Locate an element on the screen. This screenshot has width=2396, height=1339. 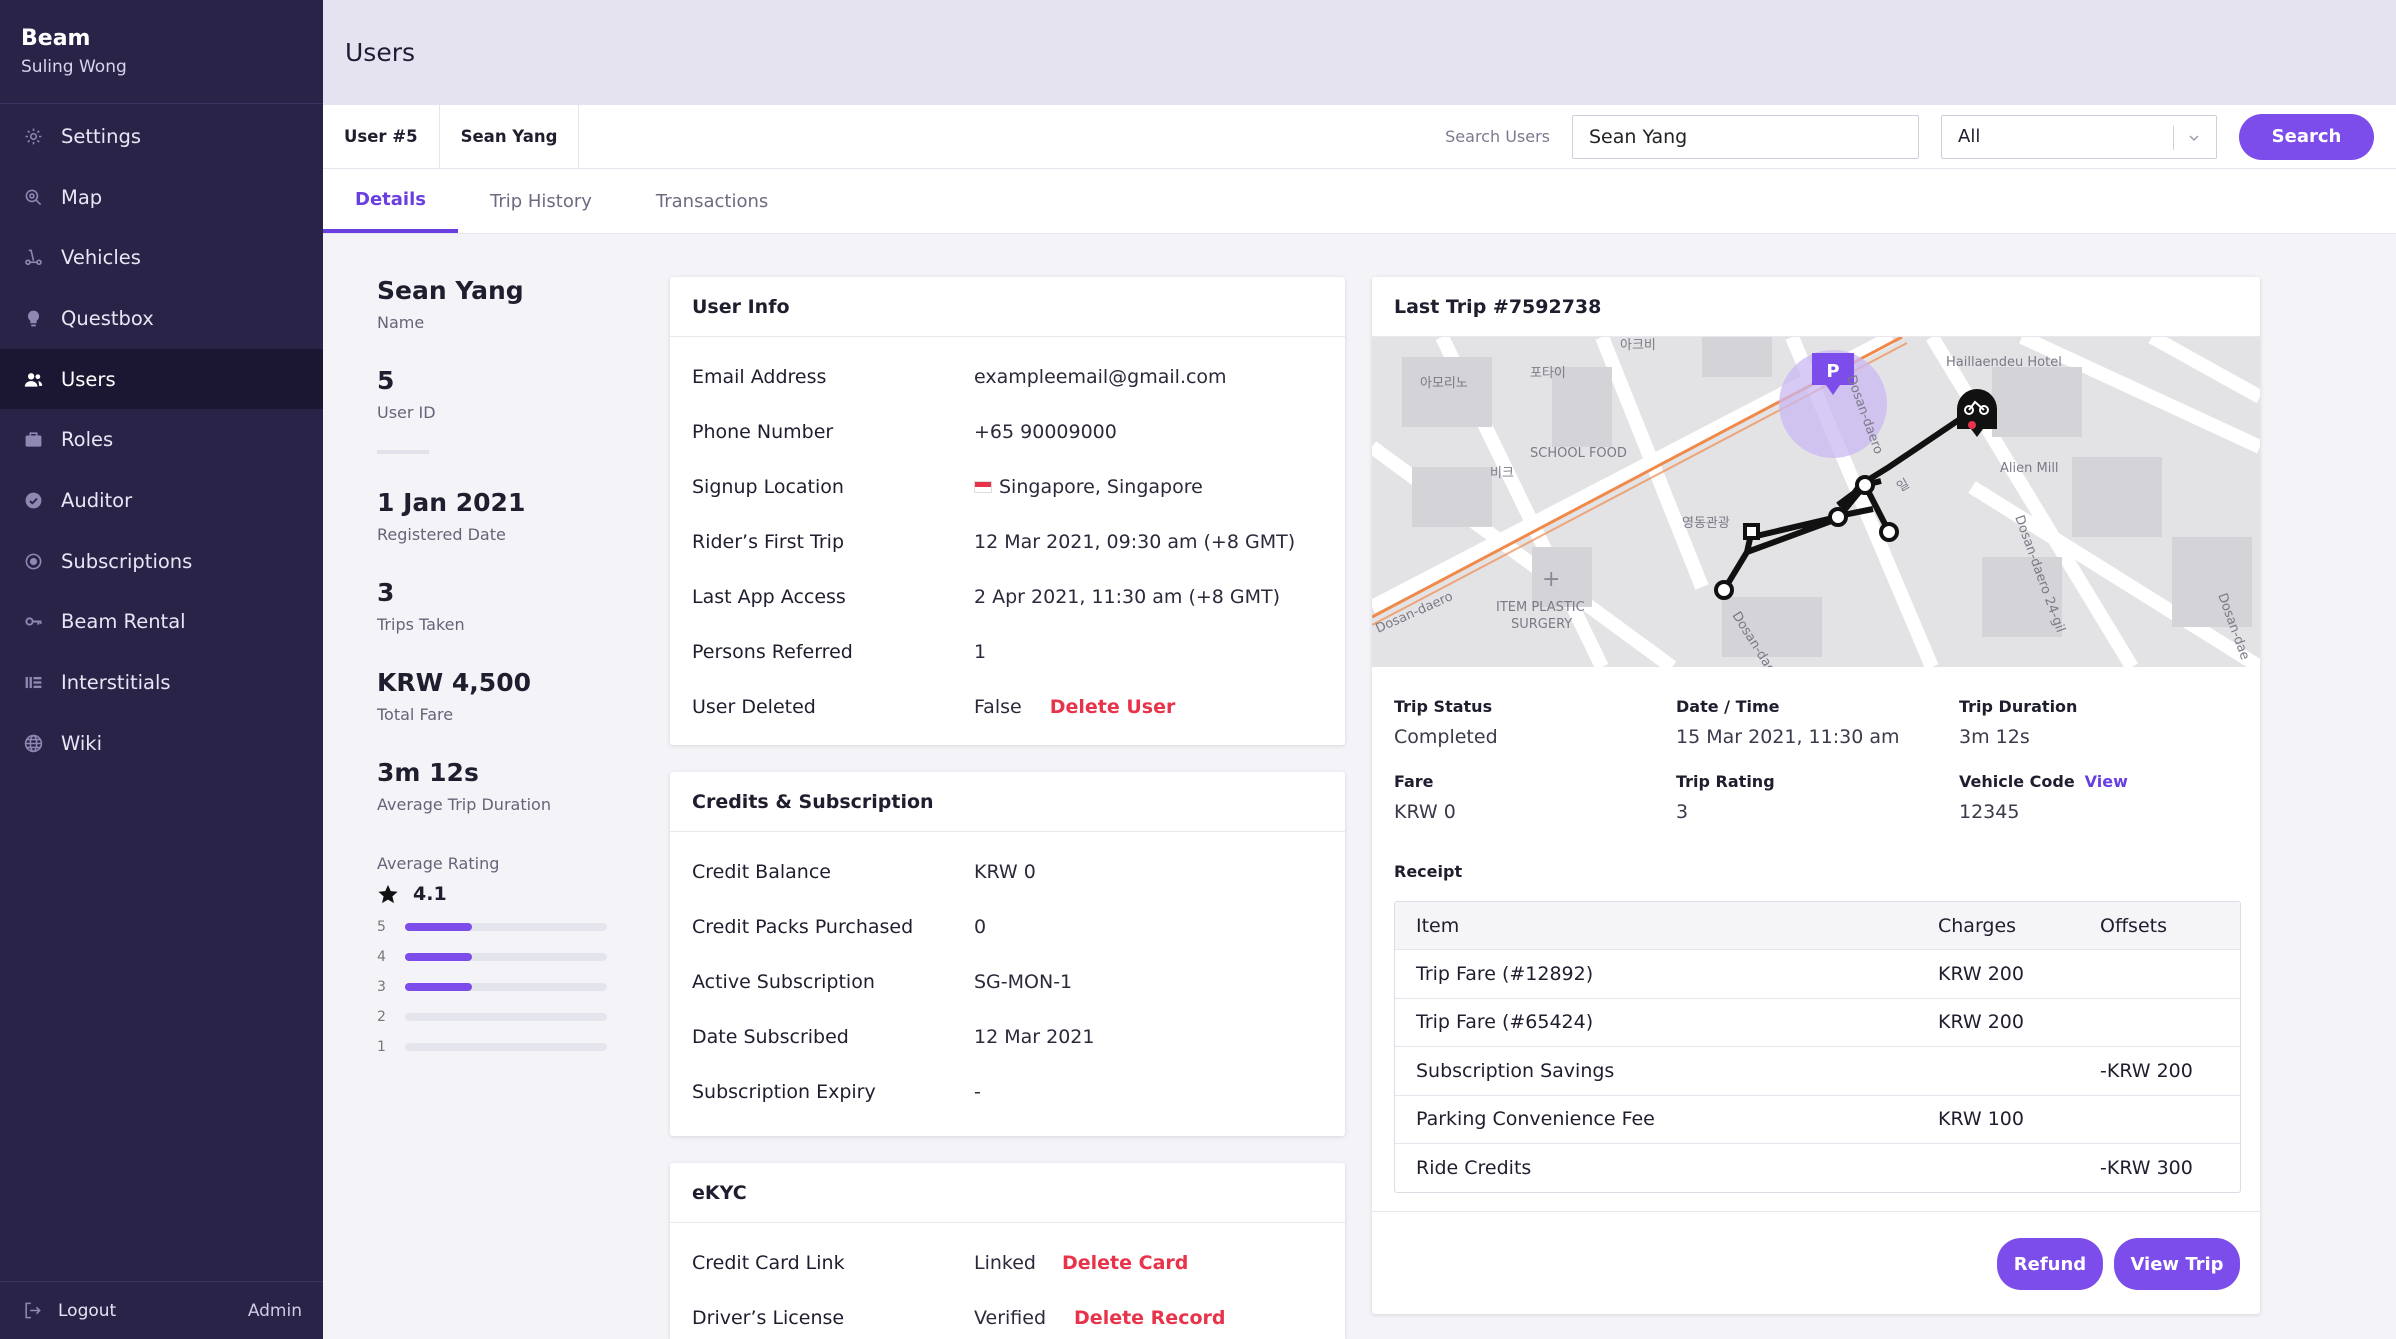
sidebar-item-beam-rental: Beam Rental is located at coordinates (161, 622).